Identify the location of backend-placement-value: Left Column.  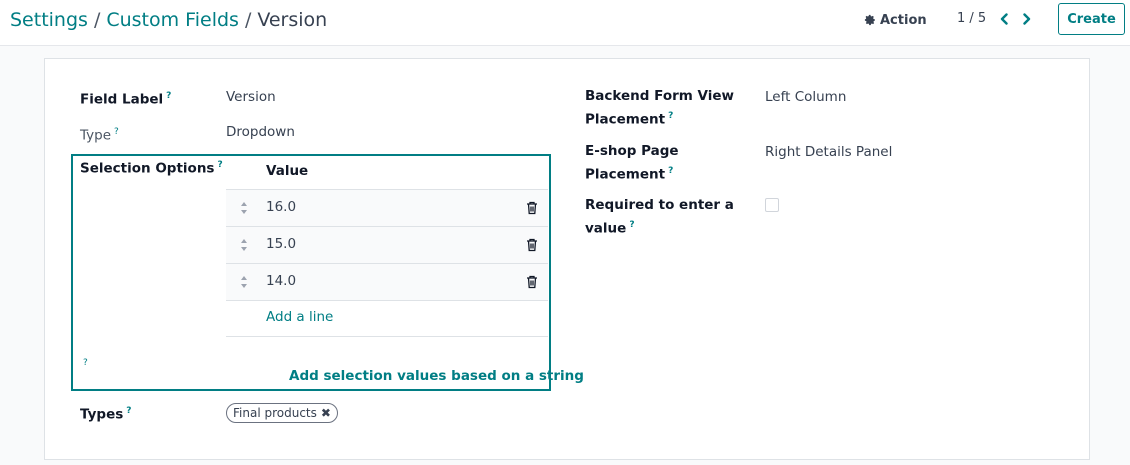
(805, 97).